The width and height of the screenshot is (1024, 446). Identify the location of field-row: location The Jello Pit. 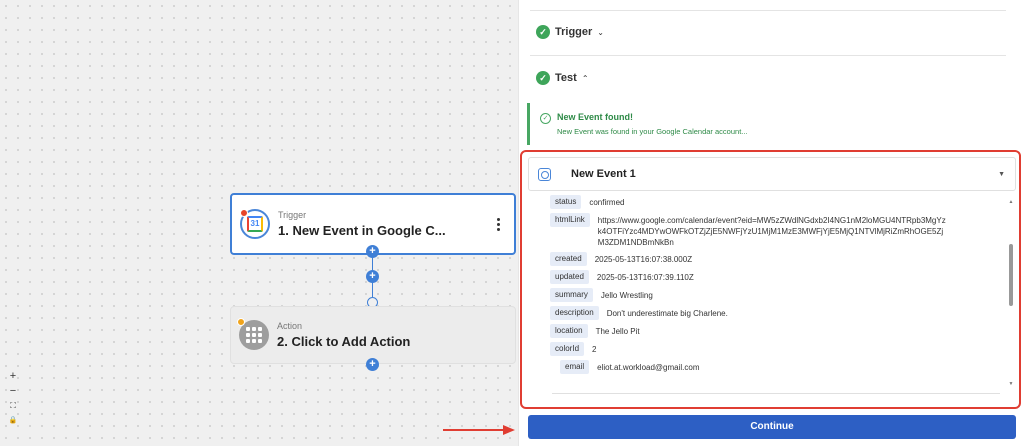
(775, 331).